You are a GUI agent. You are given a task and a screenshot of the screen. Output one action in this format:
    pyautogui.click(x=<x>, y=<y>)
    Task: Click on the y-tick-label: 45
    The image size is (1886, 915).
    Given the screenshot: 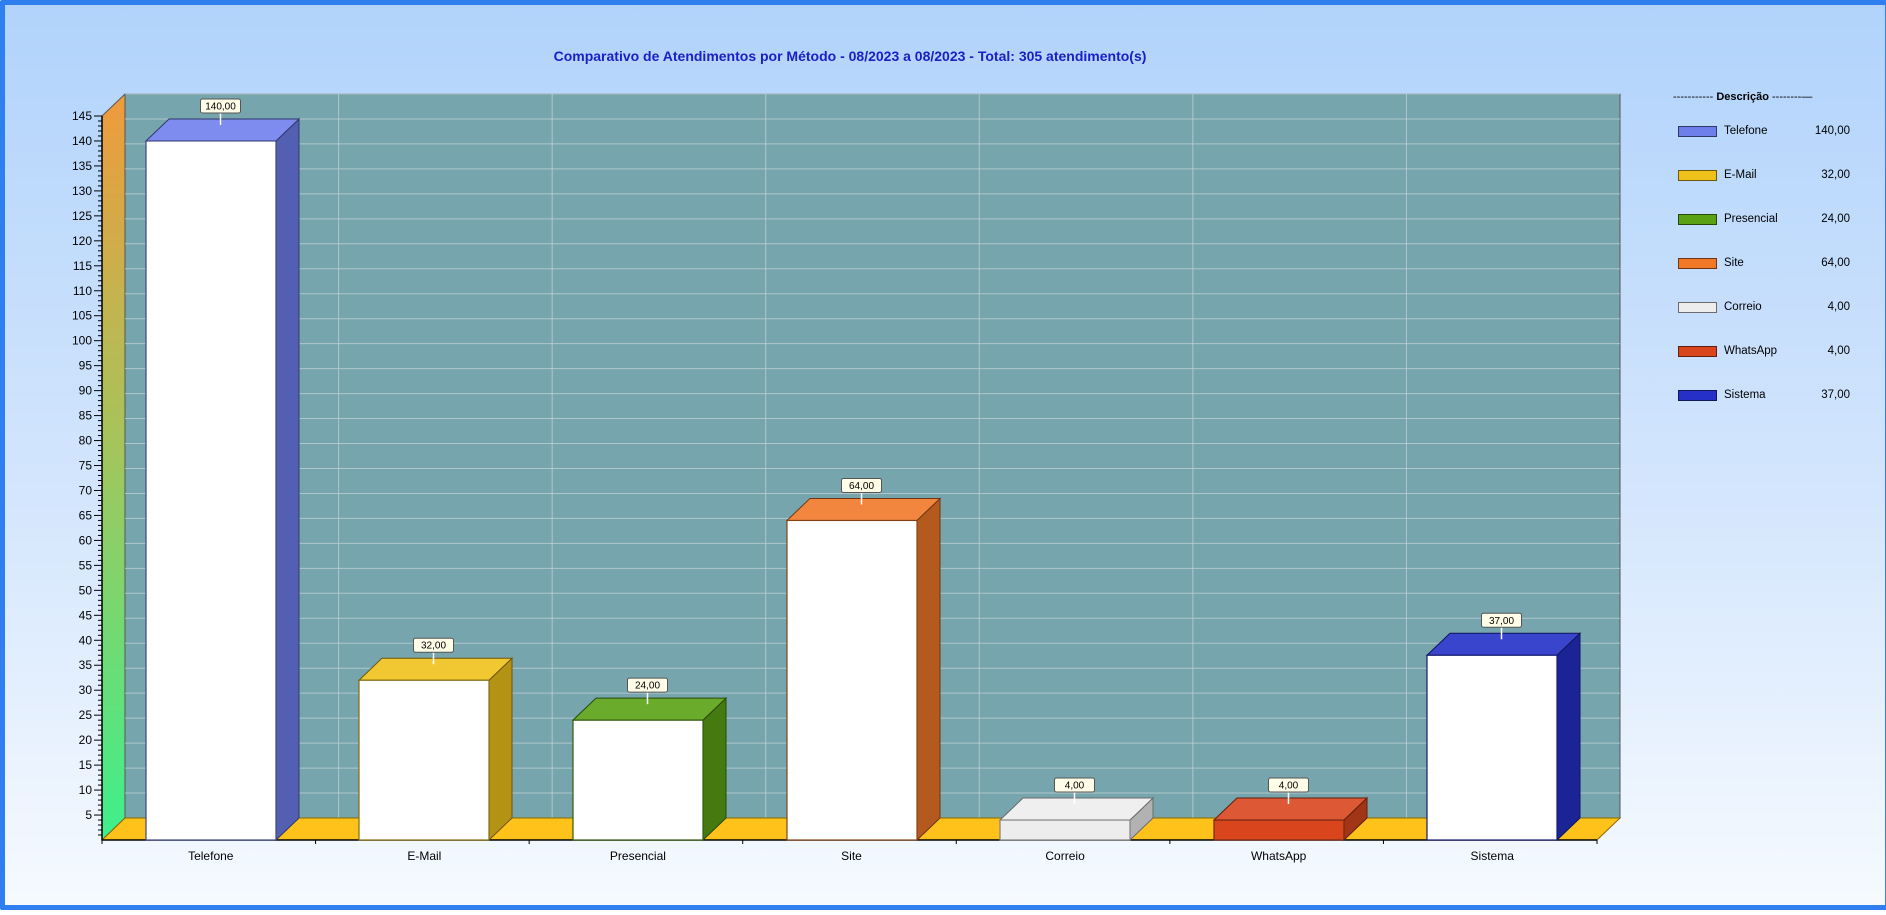 What is the action you would take?
    pyautogui.click(x=86, y=615)
    